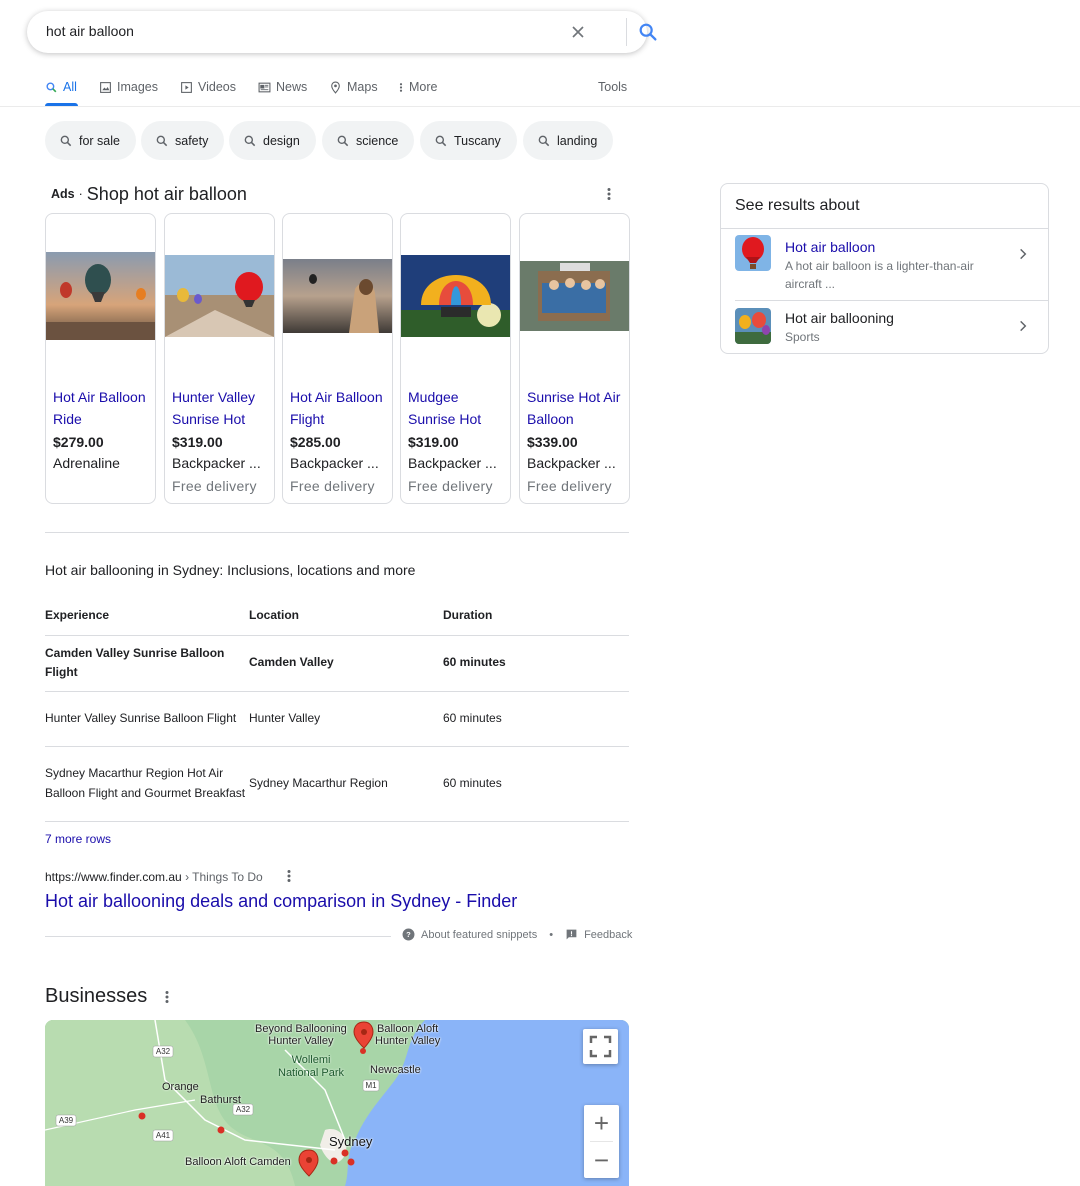 This screenshot has width=1080, height=1186. I want to click on chip-for-sale: for sale, so click(90, 140).